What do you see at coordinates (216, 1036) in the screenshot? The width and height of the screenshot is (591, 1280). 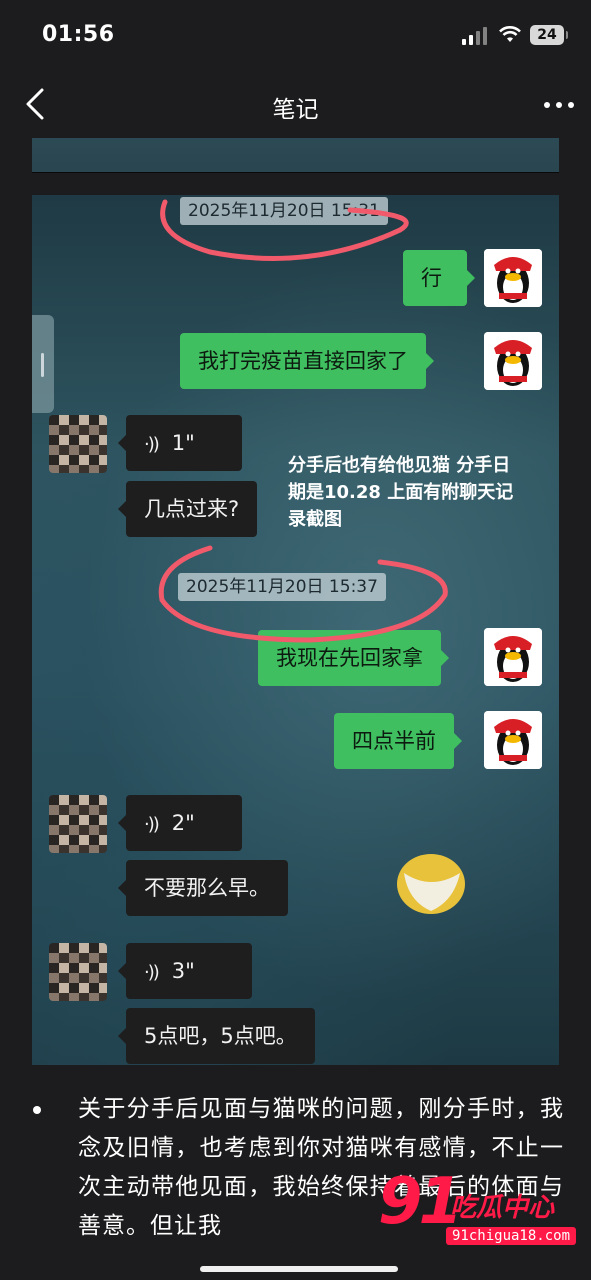 I see `message-bubble-received: 5点吧，5点吧。` at bounding box center [216, 1036].